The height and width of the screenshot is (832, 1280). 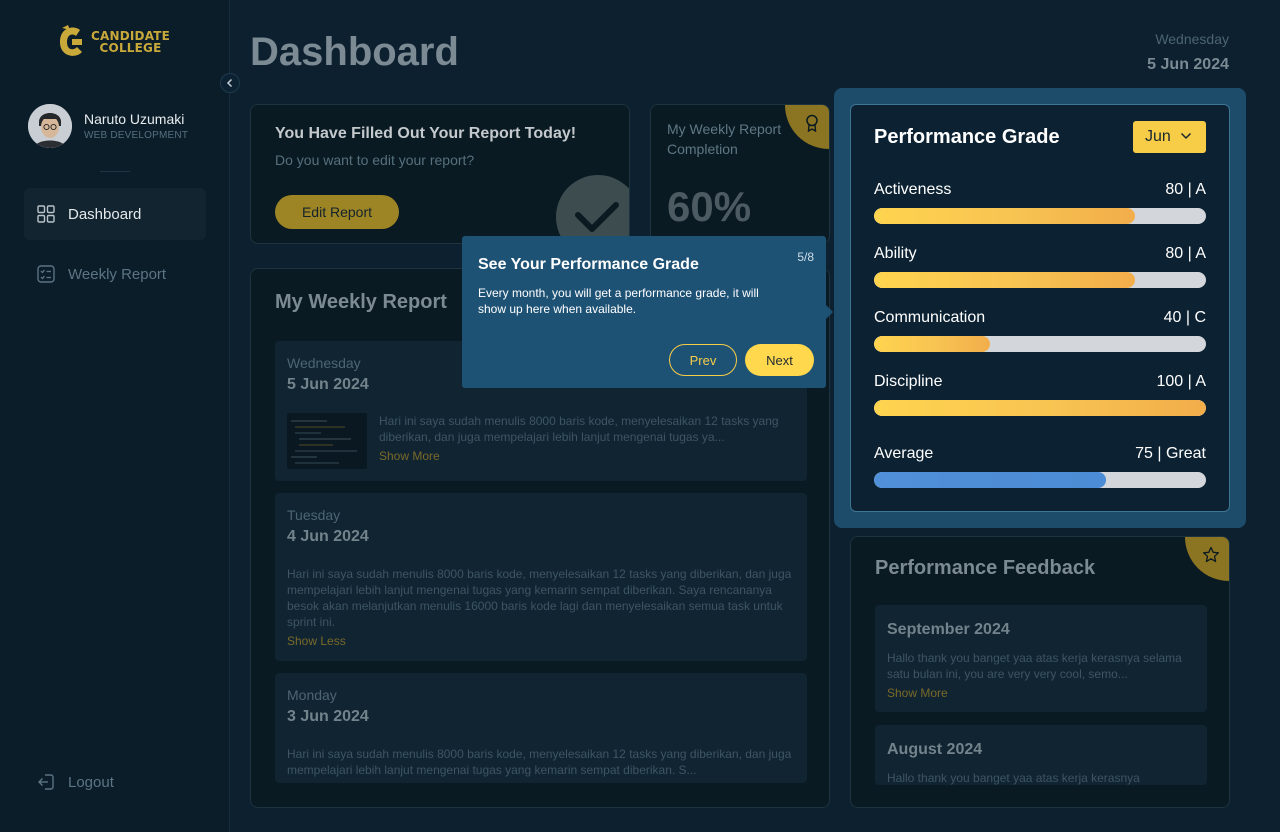 What do you see at coordinates (1040, 394) in the screenshot?
I see `metric-discipline: Discipline 100 | A` at bounding box center [1040, 394].